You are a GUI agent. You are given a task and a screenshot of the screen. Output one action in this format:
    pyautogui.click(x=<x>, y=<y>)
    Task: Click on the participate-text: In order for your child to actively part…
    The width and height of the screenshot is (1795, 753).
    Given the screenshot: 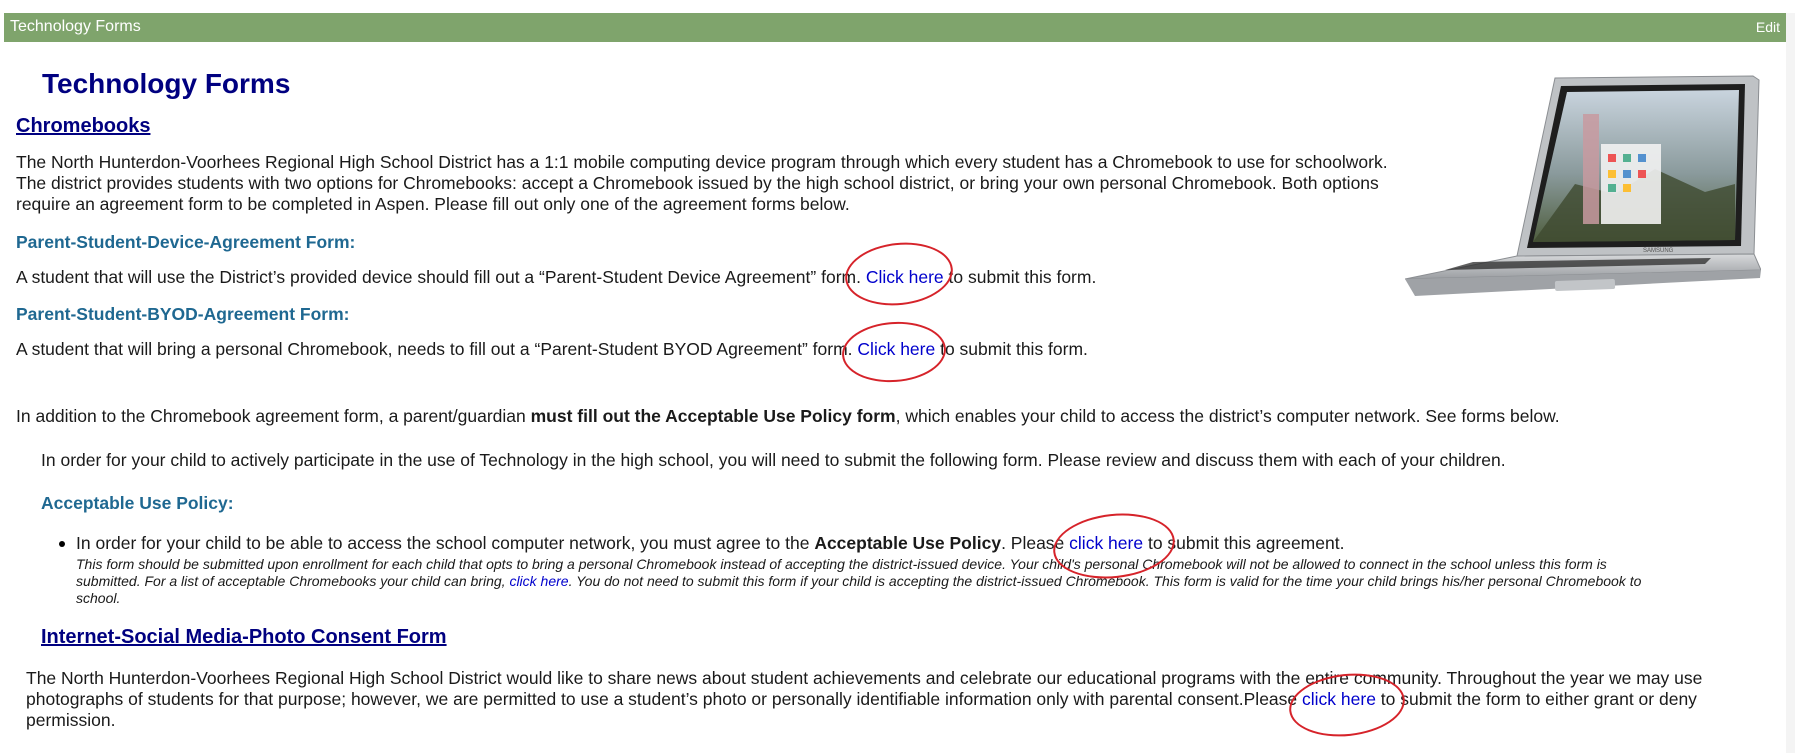 What is the action you would take?
    pyautogui.click(x=773, y=460)
    